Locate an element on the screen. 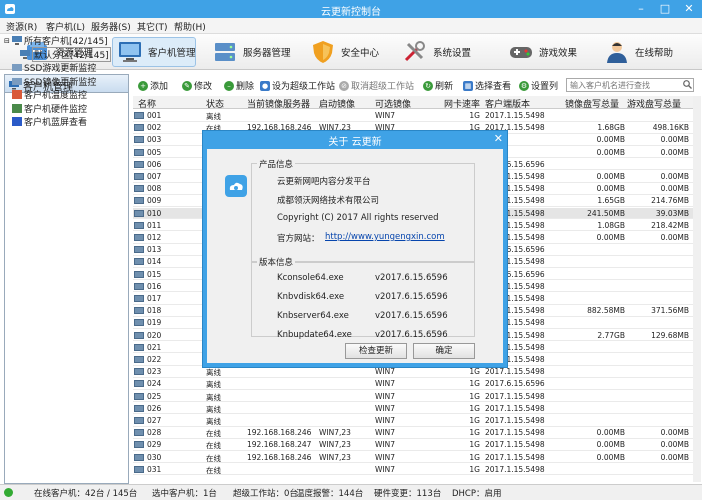 The image size is (702, 500). set-super-workstation-button: ● 设为超级工作站 is located at coordinates (297, 85).